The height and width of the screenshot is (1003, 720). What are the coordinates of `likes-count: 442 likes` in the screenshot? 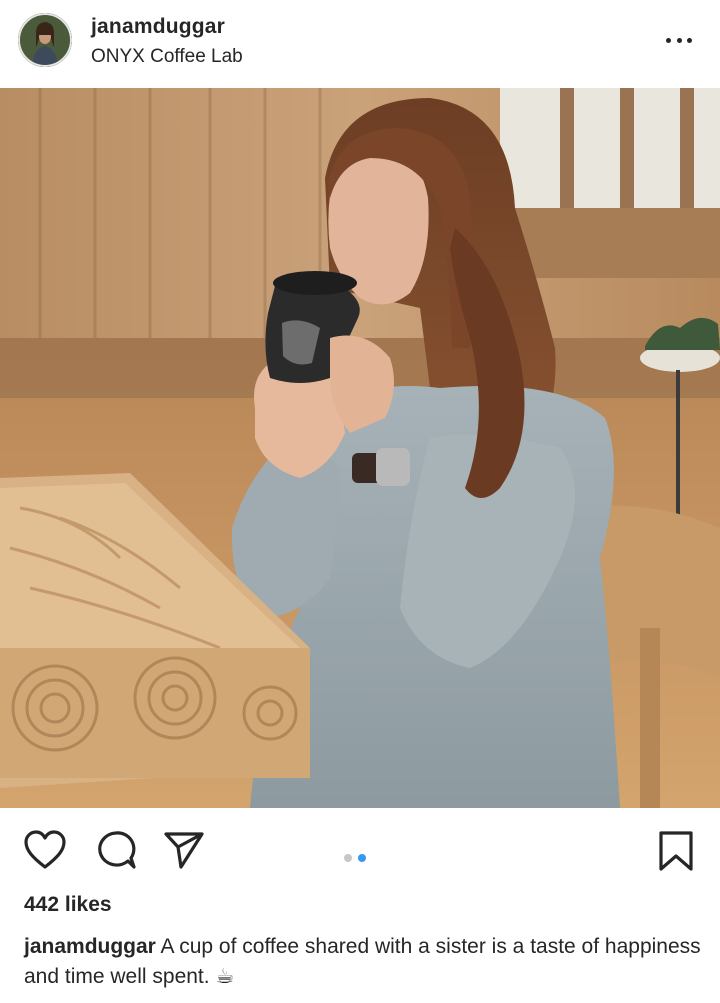 It's located at (68, 905).